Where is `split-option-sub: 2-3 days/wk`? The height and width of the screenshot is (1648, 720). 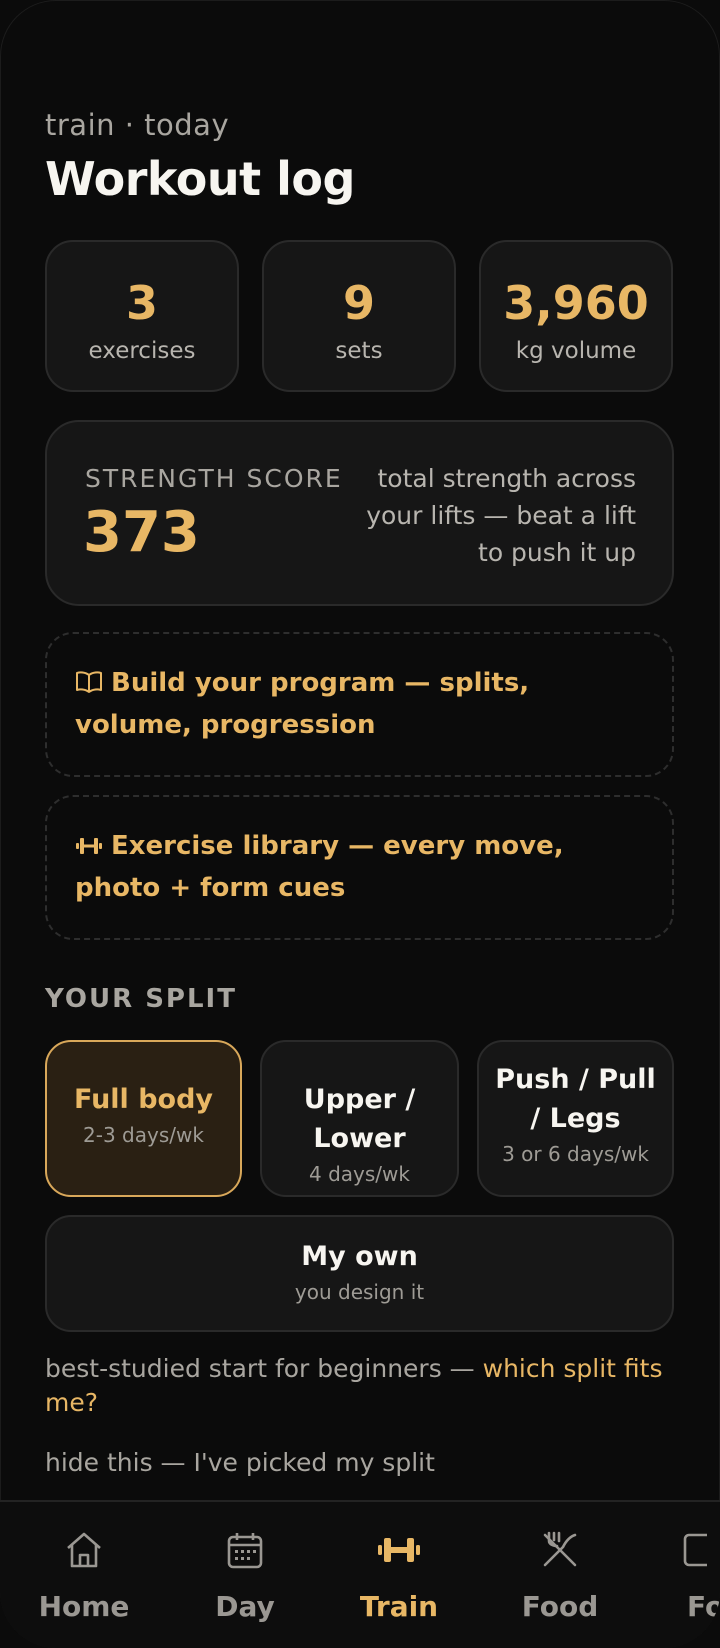 split-option-sub: 2-3 days/wk is located at coordinates (143, 1135).